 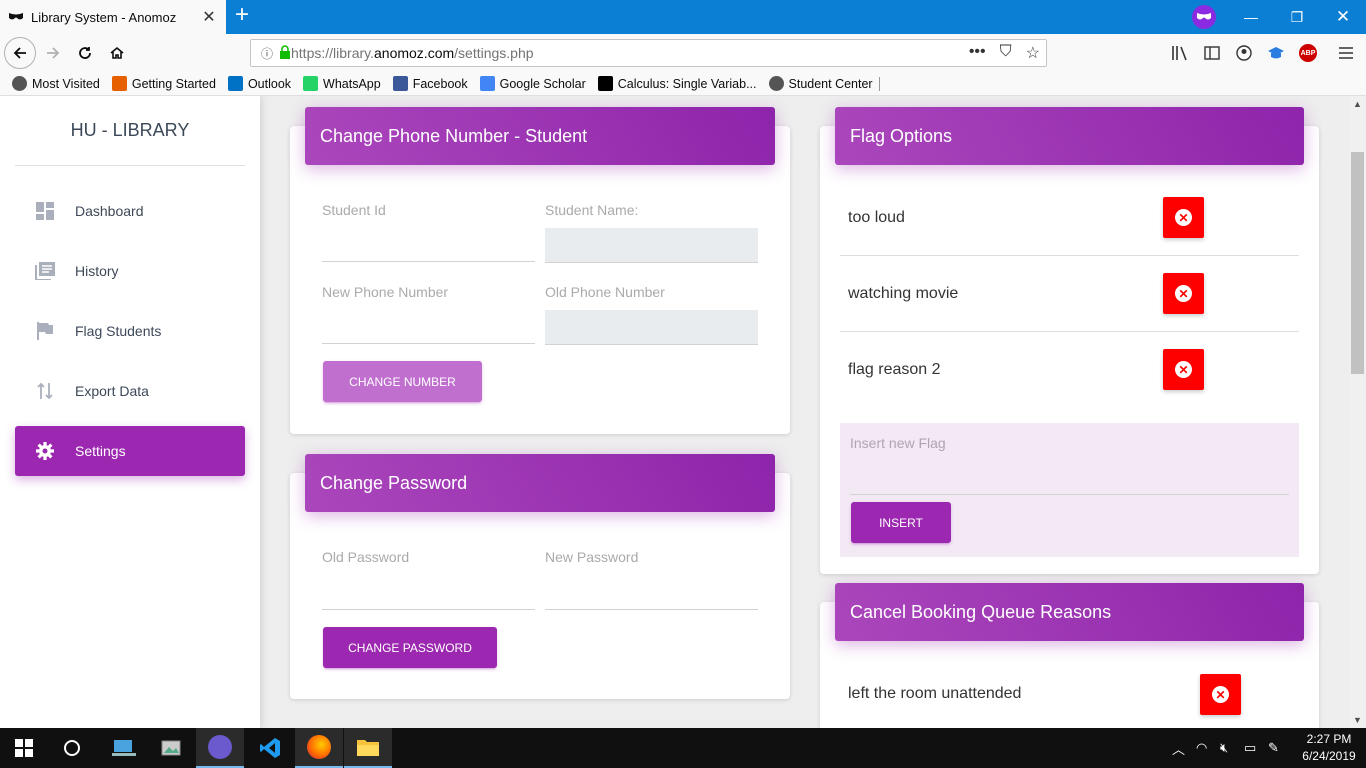 What do you see at coordinates (130, 331) in the screenshot?
I see `sidebar-item-flag-students: Flag Students` at bounding box center [130, 331].